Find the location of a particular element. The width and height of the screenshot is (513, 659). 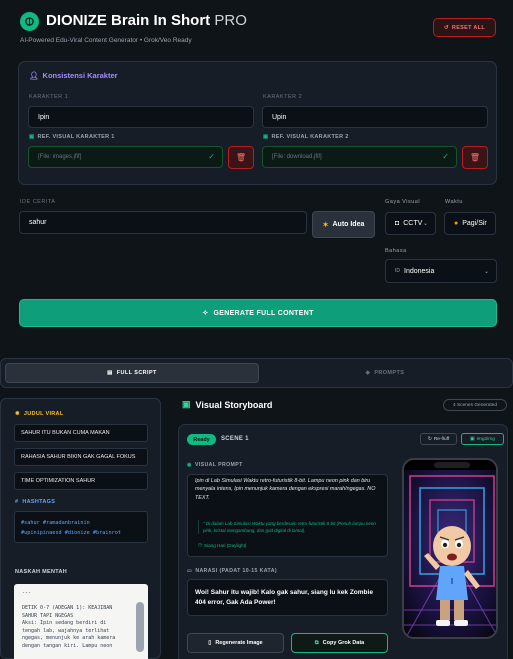

scene-image: I is located at coordinates (450, 548).